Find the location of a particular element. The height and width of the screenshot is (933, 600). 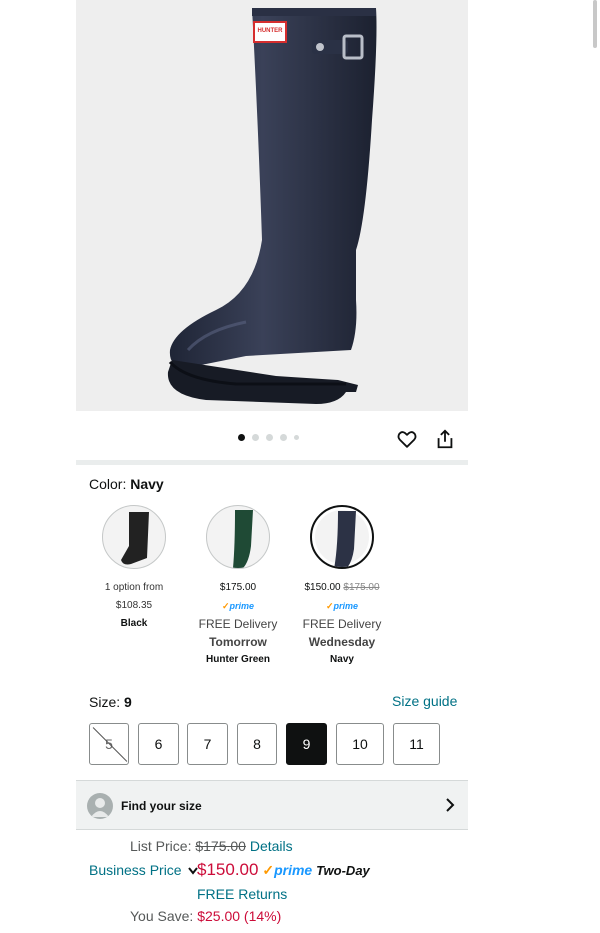

size-option-unavailable: 5 is located at coordinates (109, 744).